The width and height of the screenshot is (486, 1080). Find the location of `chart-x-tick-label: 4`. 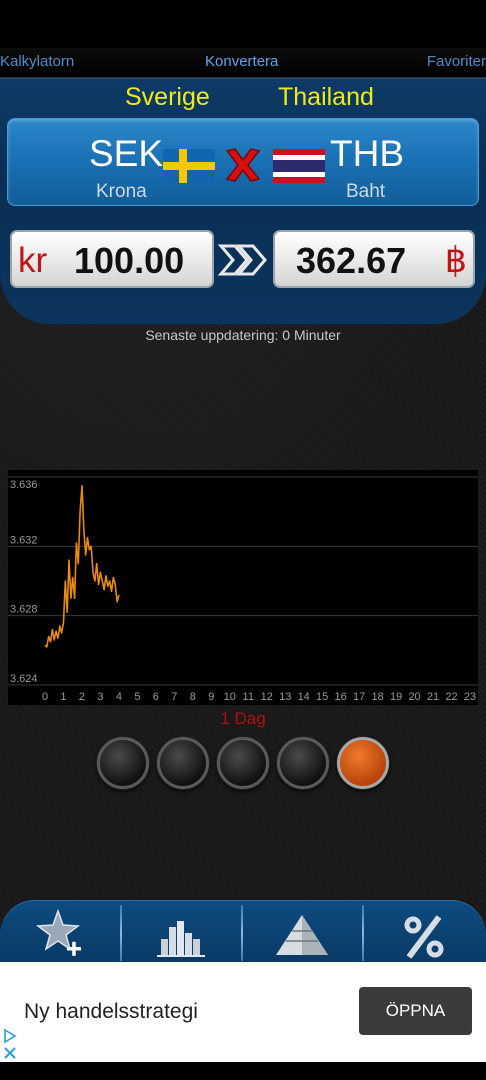

chart-x-tick-label: 4 is located at coordinates (119, 697).